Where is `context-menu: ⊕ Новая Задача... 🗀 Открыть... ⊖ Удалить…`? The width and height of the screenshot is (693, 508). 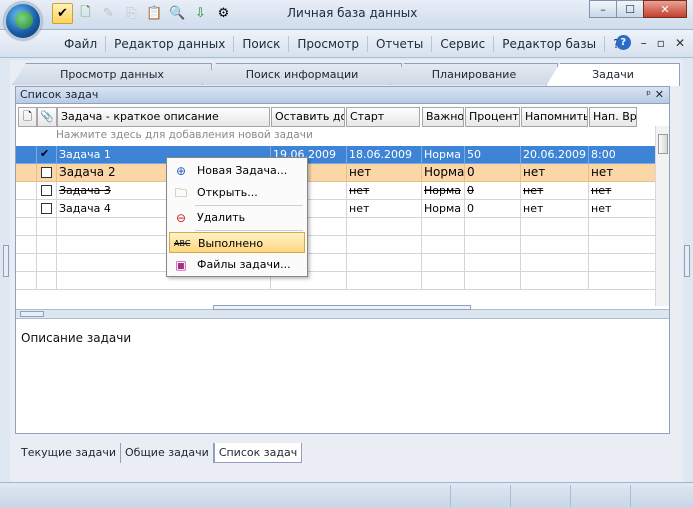 context-menu: ⊕ Новая Задача... 🗀 Открыть... ⊖ Удалить… is located at coordinates (237, 217).